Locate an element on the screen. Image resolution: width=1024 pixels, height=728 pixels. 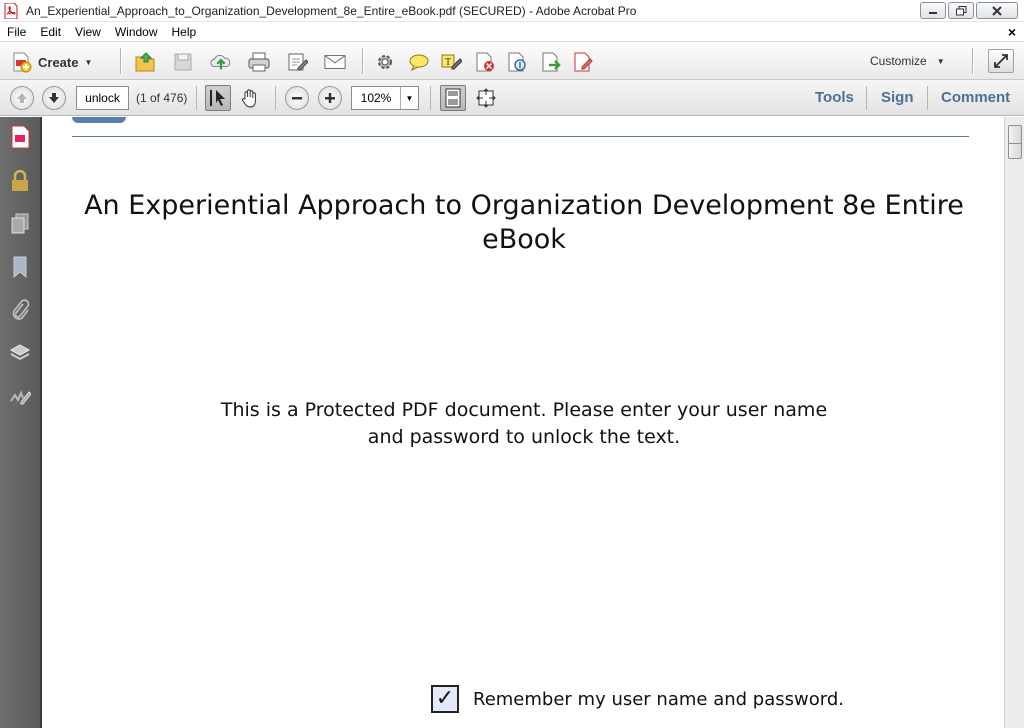
customize-menu: Customize ▼ is located at coordinates (907, 61).